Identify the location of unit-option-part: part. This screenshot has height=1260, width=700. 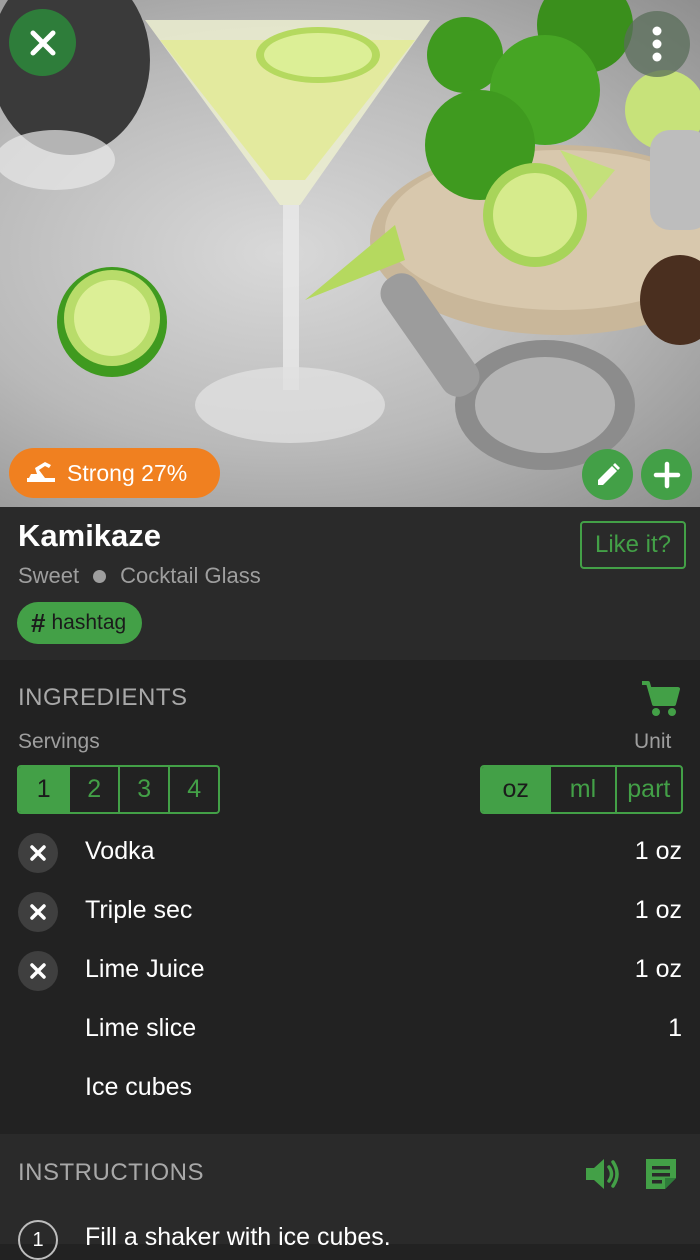
(647, 789).